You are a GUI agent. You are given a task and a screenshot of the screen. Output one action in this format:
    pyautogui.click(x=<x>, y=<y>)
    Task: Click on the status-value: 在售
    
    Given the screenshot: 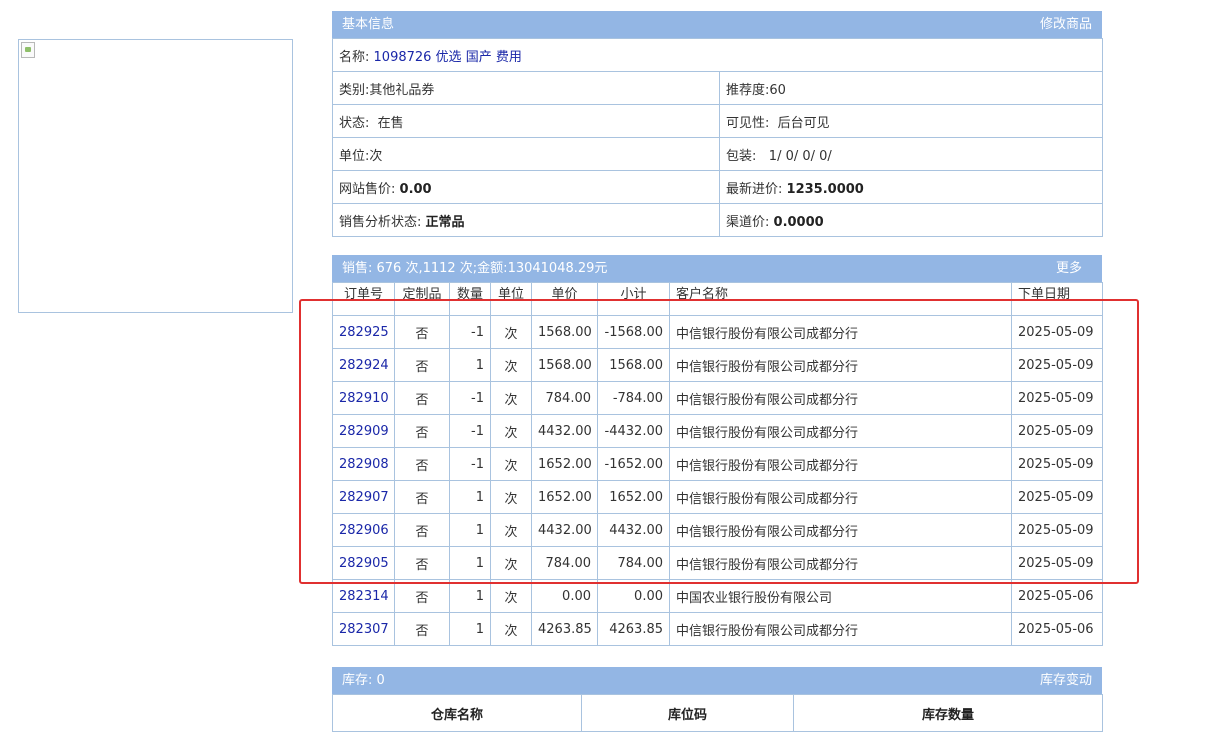 What is the action you would take?
    pyautogui.click(x=390, y=123)
    